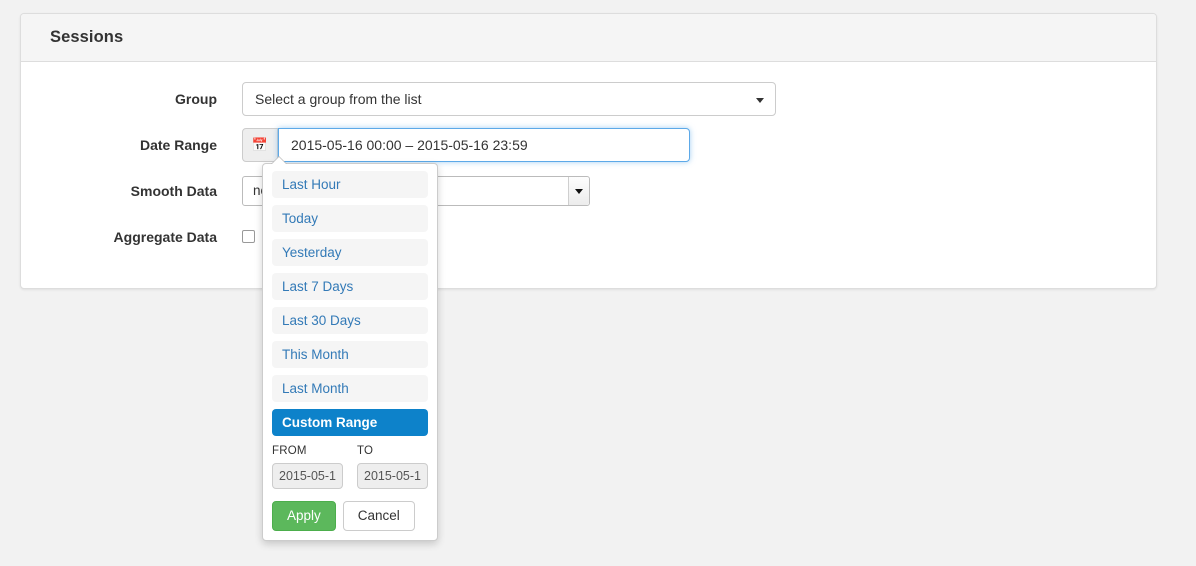 This screenshot has width=1196, height=566. I want to click on form-row-smooth-data: Smooth Data no, so click(588, 197).